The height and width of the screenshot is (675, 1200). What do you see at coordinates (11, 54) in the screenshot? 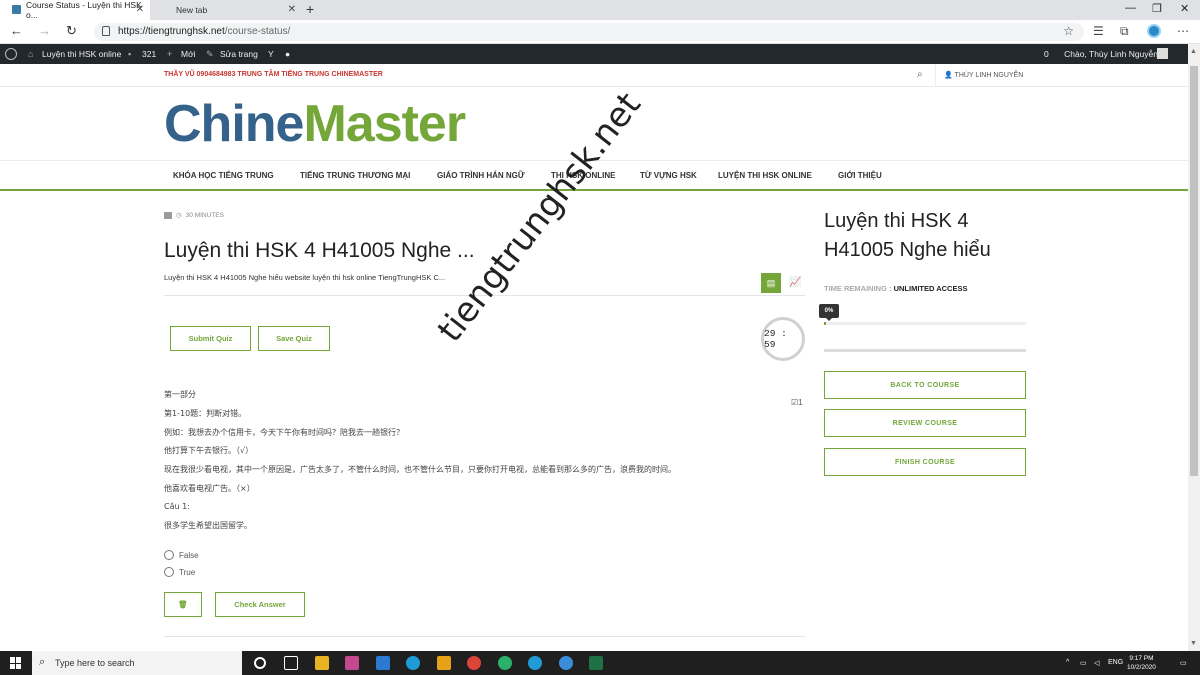
I see `wordpress-icon` at bounding box center [11, 54].